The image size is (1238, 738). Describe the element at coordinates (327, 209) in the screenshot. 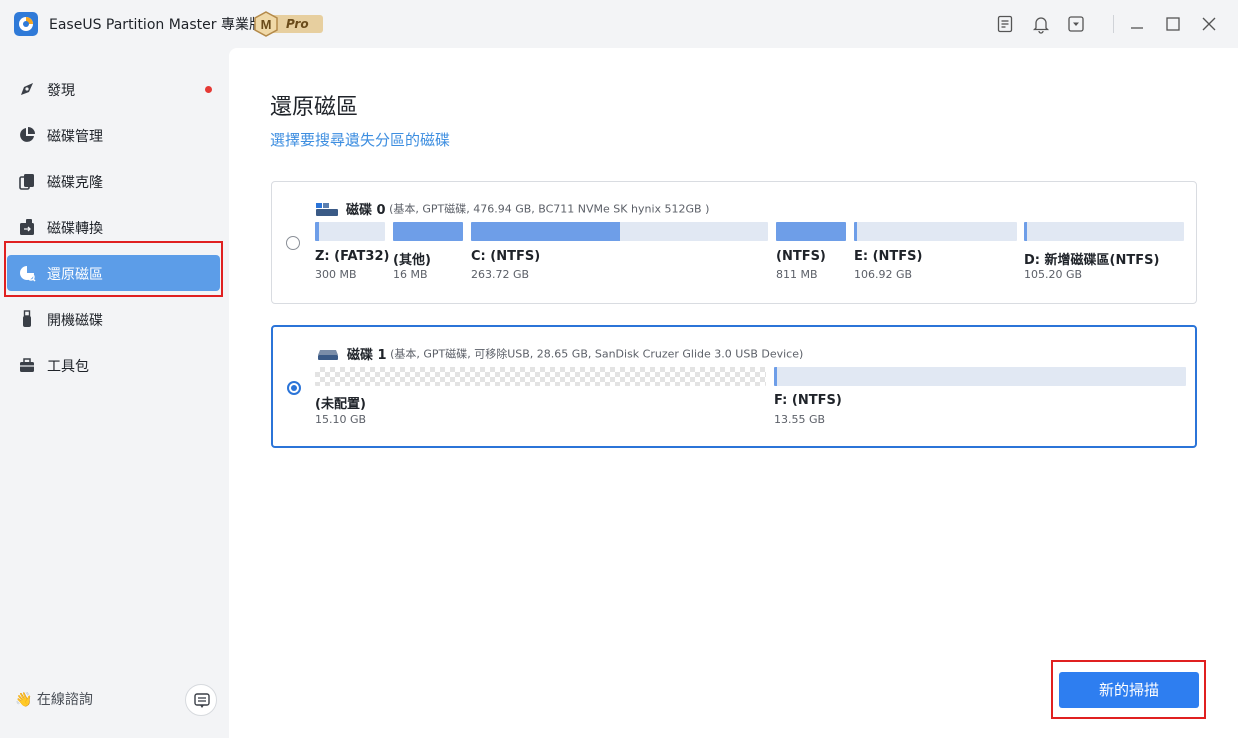

I see `disk-drive-icon` at that location.